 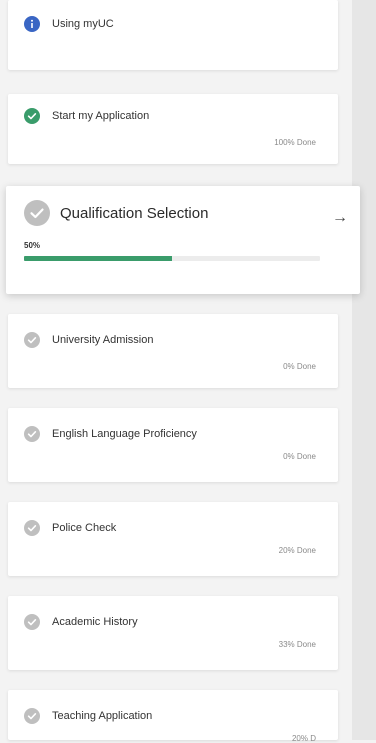 What do you see at coordinates (98, 258) in the screenshot?
I see `step-progress-fill` at bounding box center [98, 258].